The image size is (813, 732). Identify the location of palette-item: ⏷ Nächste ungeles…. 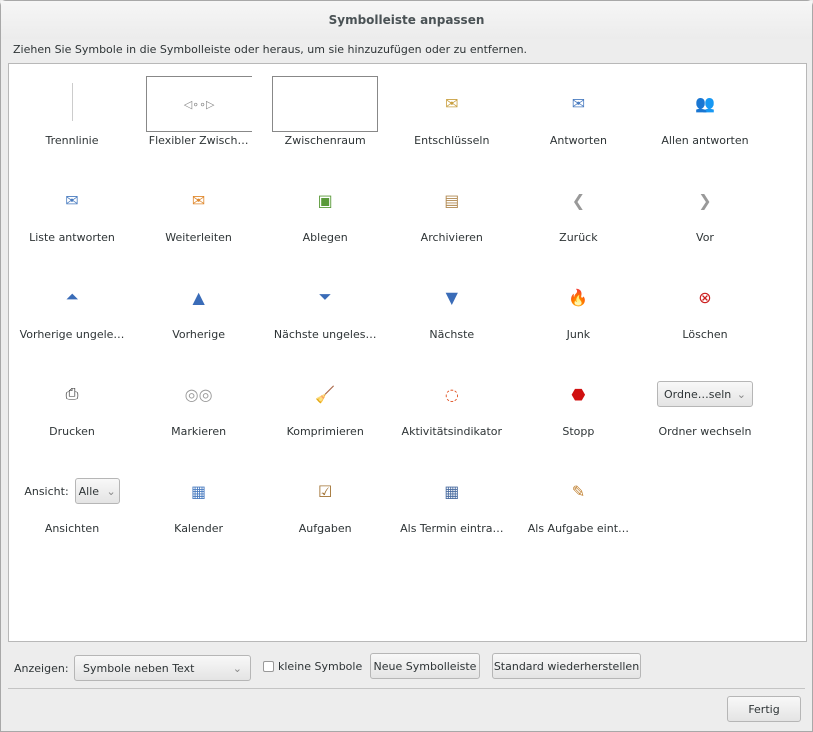
(325, 306).